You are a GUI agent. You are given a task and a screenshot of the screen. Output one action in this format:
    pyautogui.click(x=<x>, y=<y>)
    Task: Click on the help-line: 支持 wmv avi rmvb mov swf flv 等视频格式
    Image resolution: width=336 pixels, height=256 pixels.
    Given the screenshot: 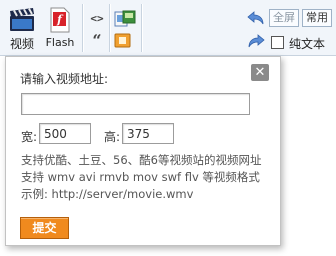 What is the action you would take?
    pyautogui.click(x=140, y=177)
    